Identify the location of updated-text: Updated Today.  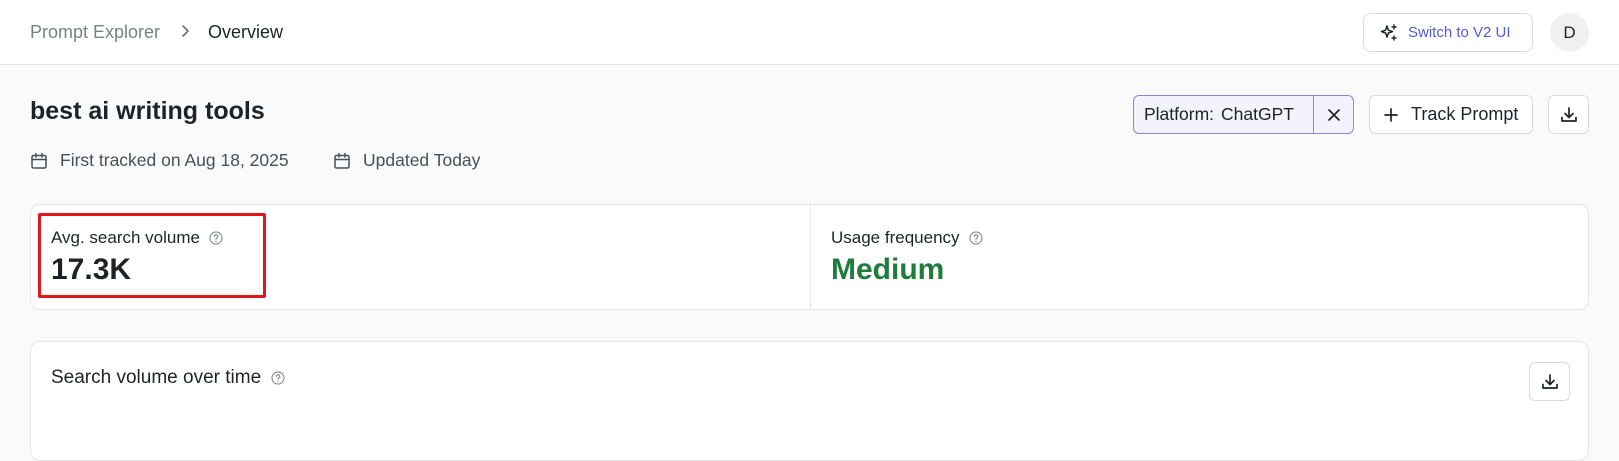
(422, 160).